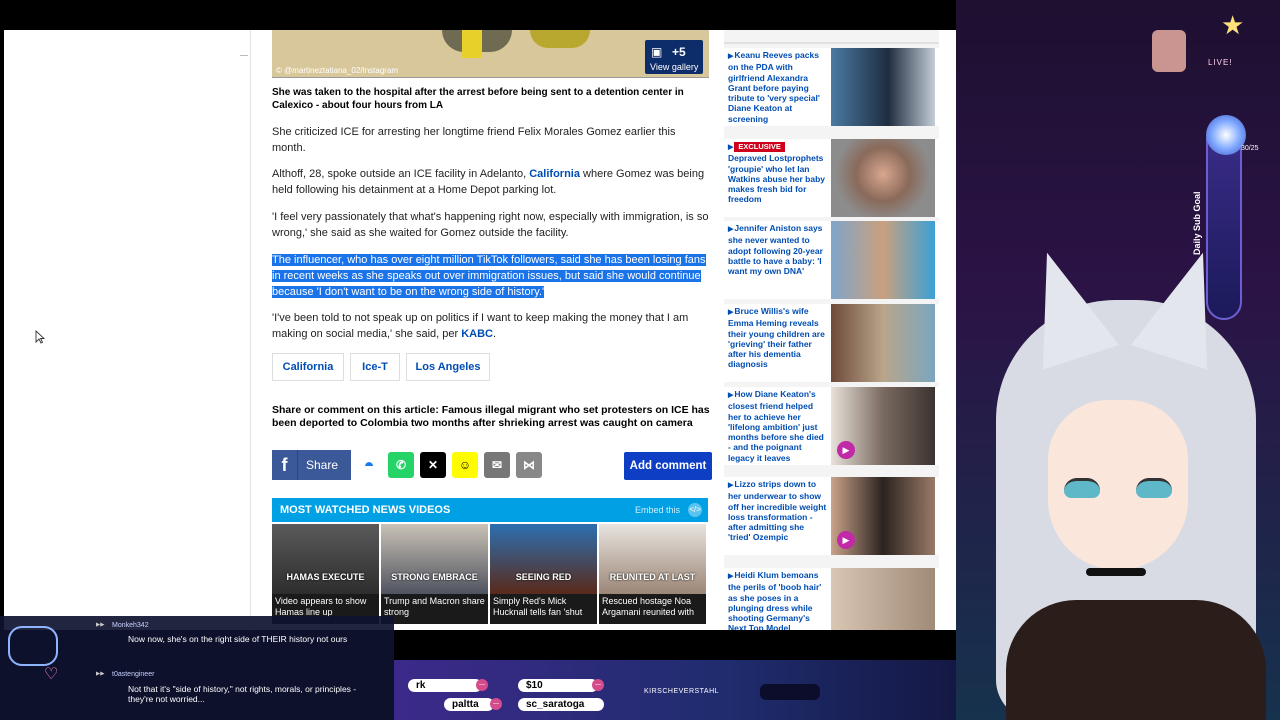 This screenshot has height=720, width=1280. I want to click on messenger-icon: ◓, so click(369, 465).